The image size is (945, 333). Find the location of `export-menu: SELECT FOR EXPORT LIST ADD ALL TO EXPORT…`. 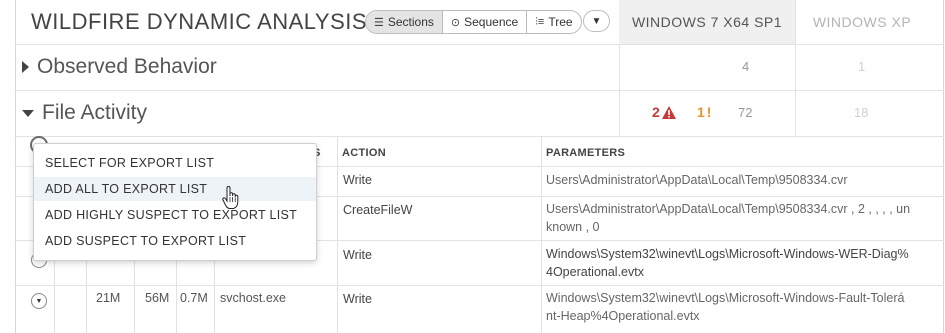

export-menu: SELECT FOR EXPORT LIST ADD ALL TO EXPORT… is located at coordinates (175, 202).